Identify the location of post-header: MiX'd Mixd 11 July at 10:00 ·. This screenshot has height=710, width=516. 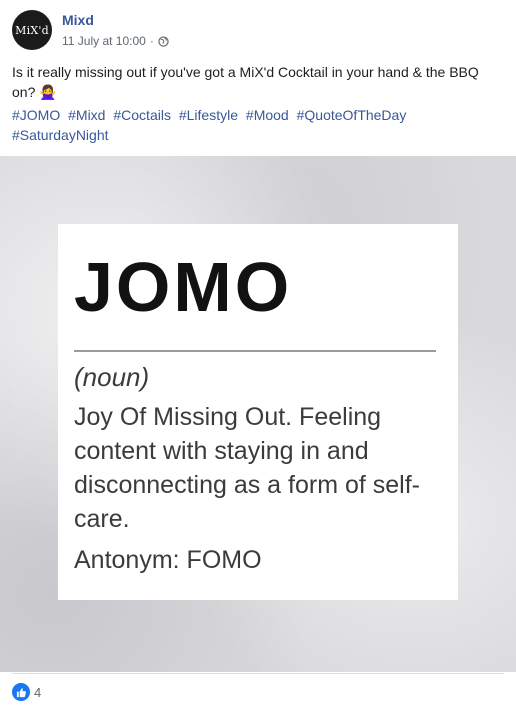
(257, 32).